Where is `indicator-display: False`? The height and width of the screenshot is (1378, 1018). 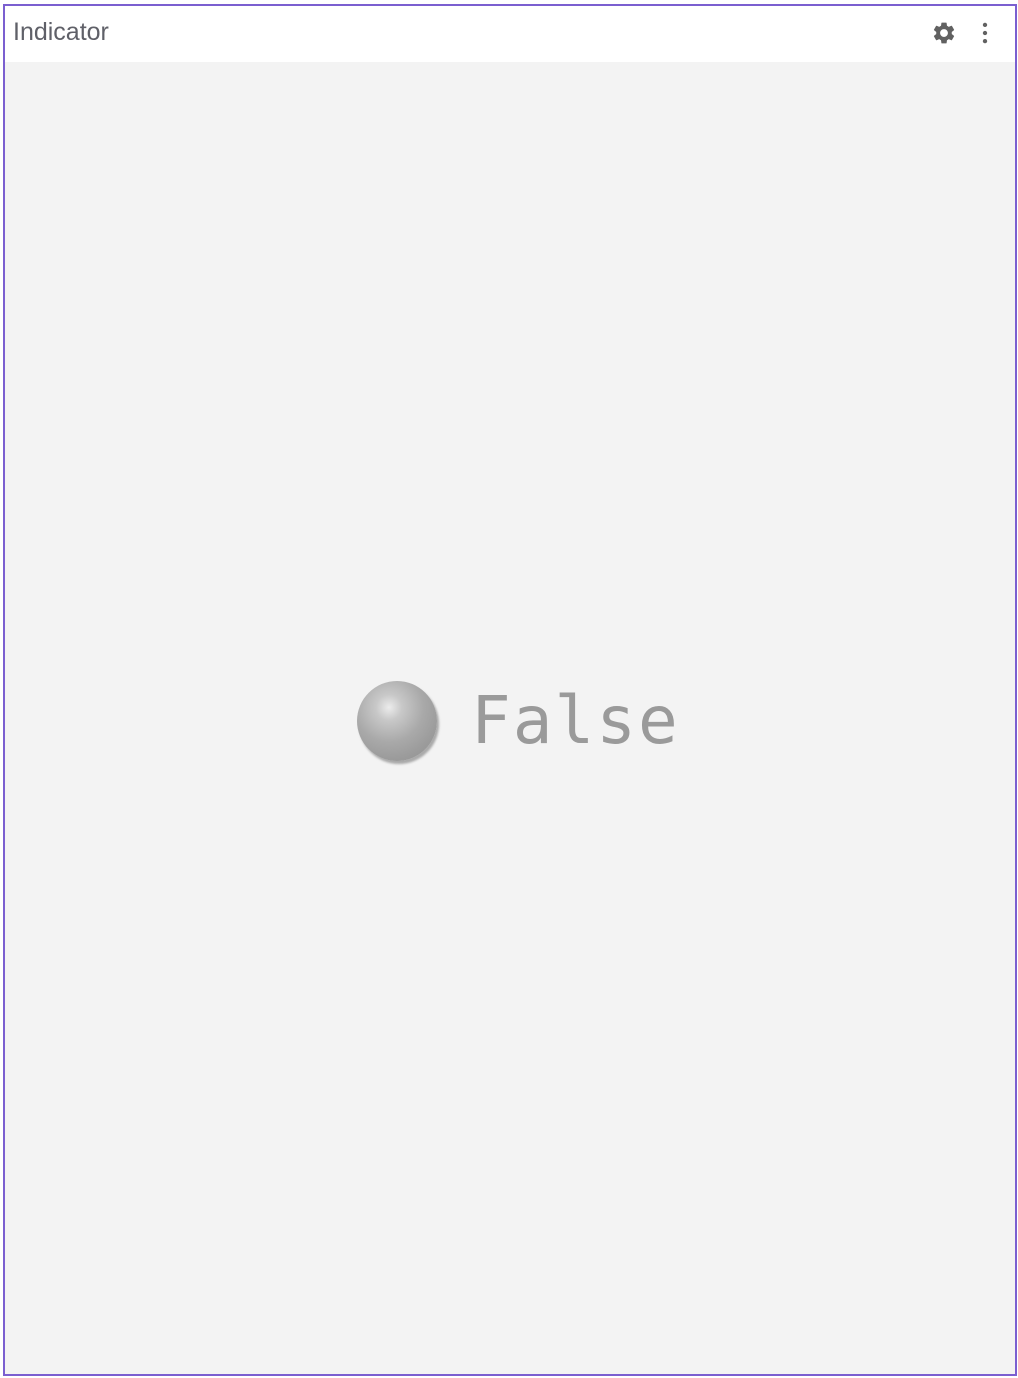
indicator-display: False is located at coordinates (518, 721).